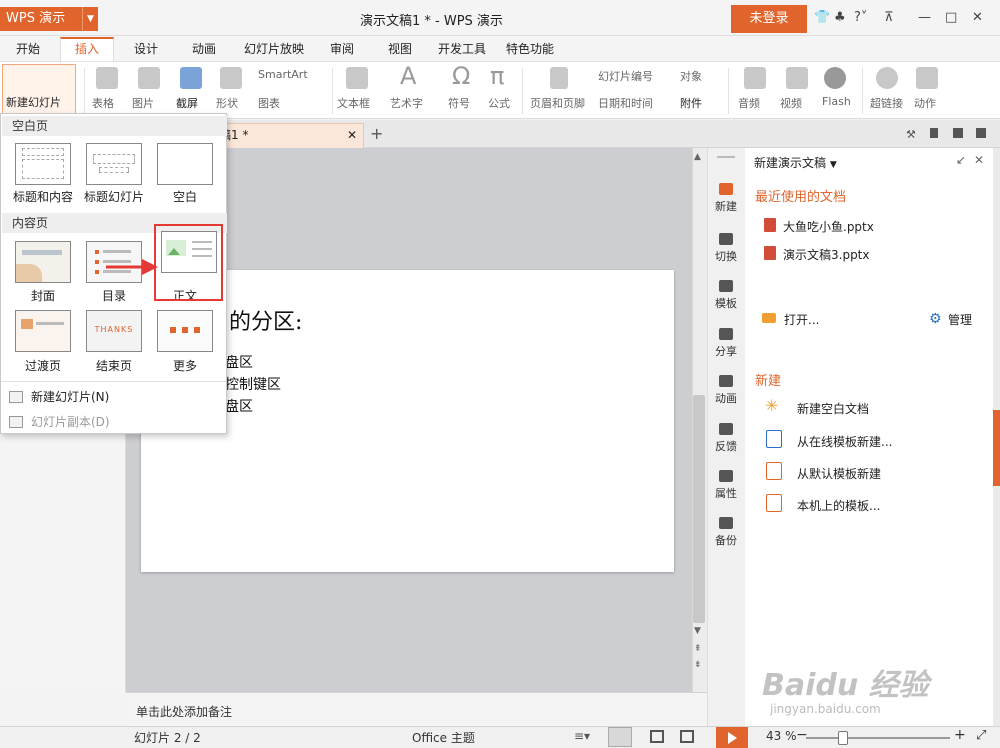 Image resolution: width=1000 pixels, height=748 pixels. I want to click on chart-button: 图表, so click(269, 103).